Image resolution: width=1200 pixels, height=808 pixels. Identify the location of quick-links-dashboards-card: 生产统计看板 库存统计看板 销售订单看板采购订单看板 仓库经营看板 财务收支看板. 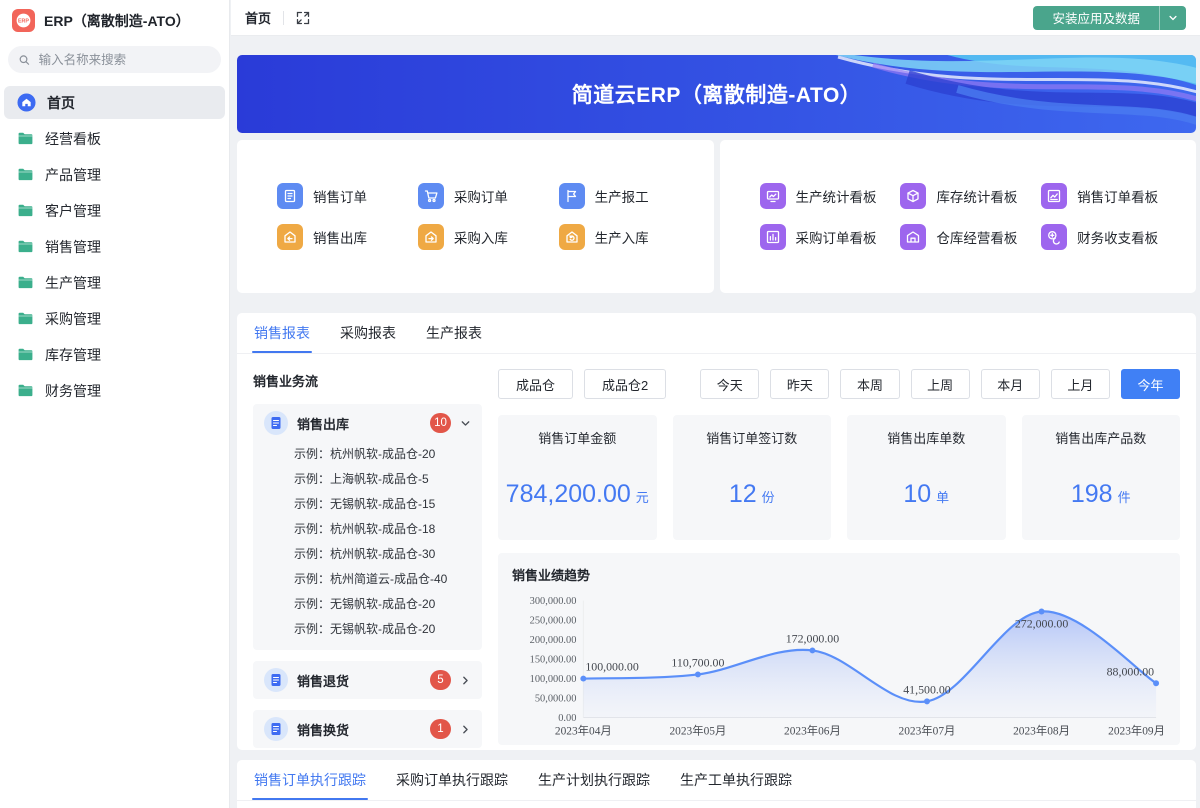
(957, 216).